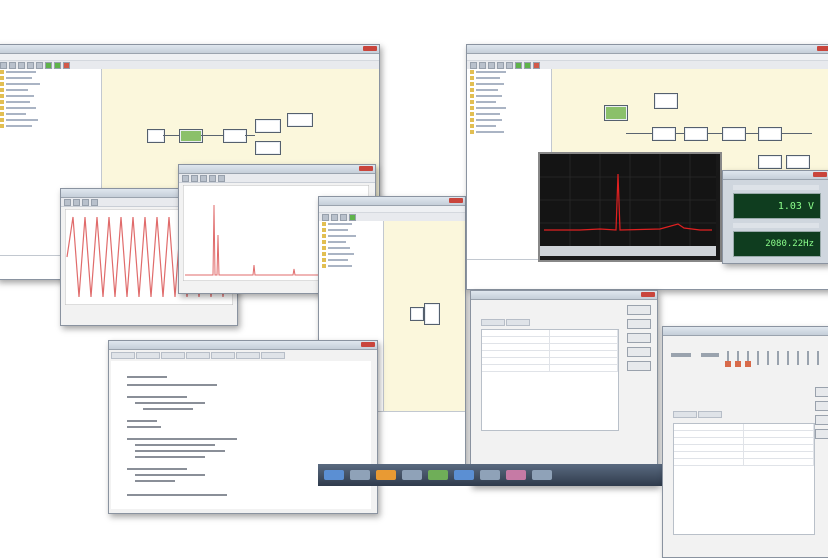  Describe the element at coordinates (746, 361) in the screenshot. I see `slider-row` at that location.